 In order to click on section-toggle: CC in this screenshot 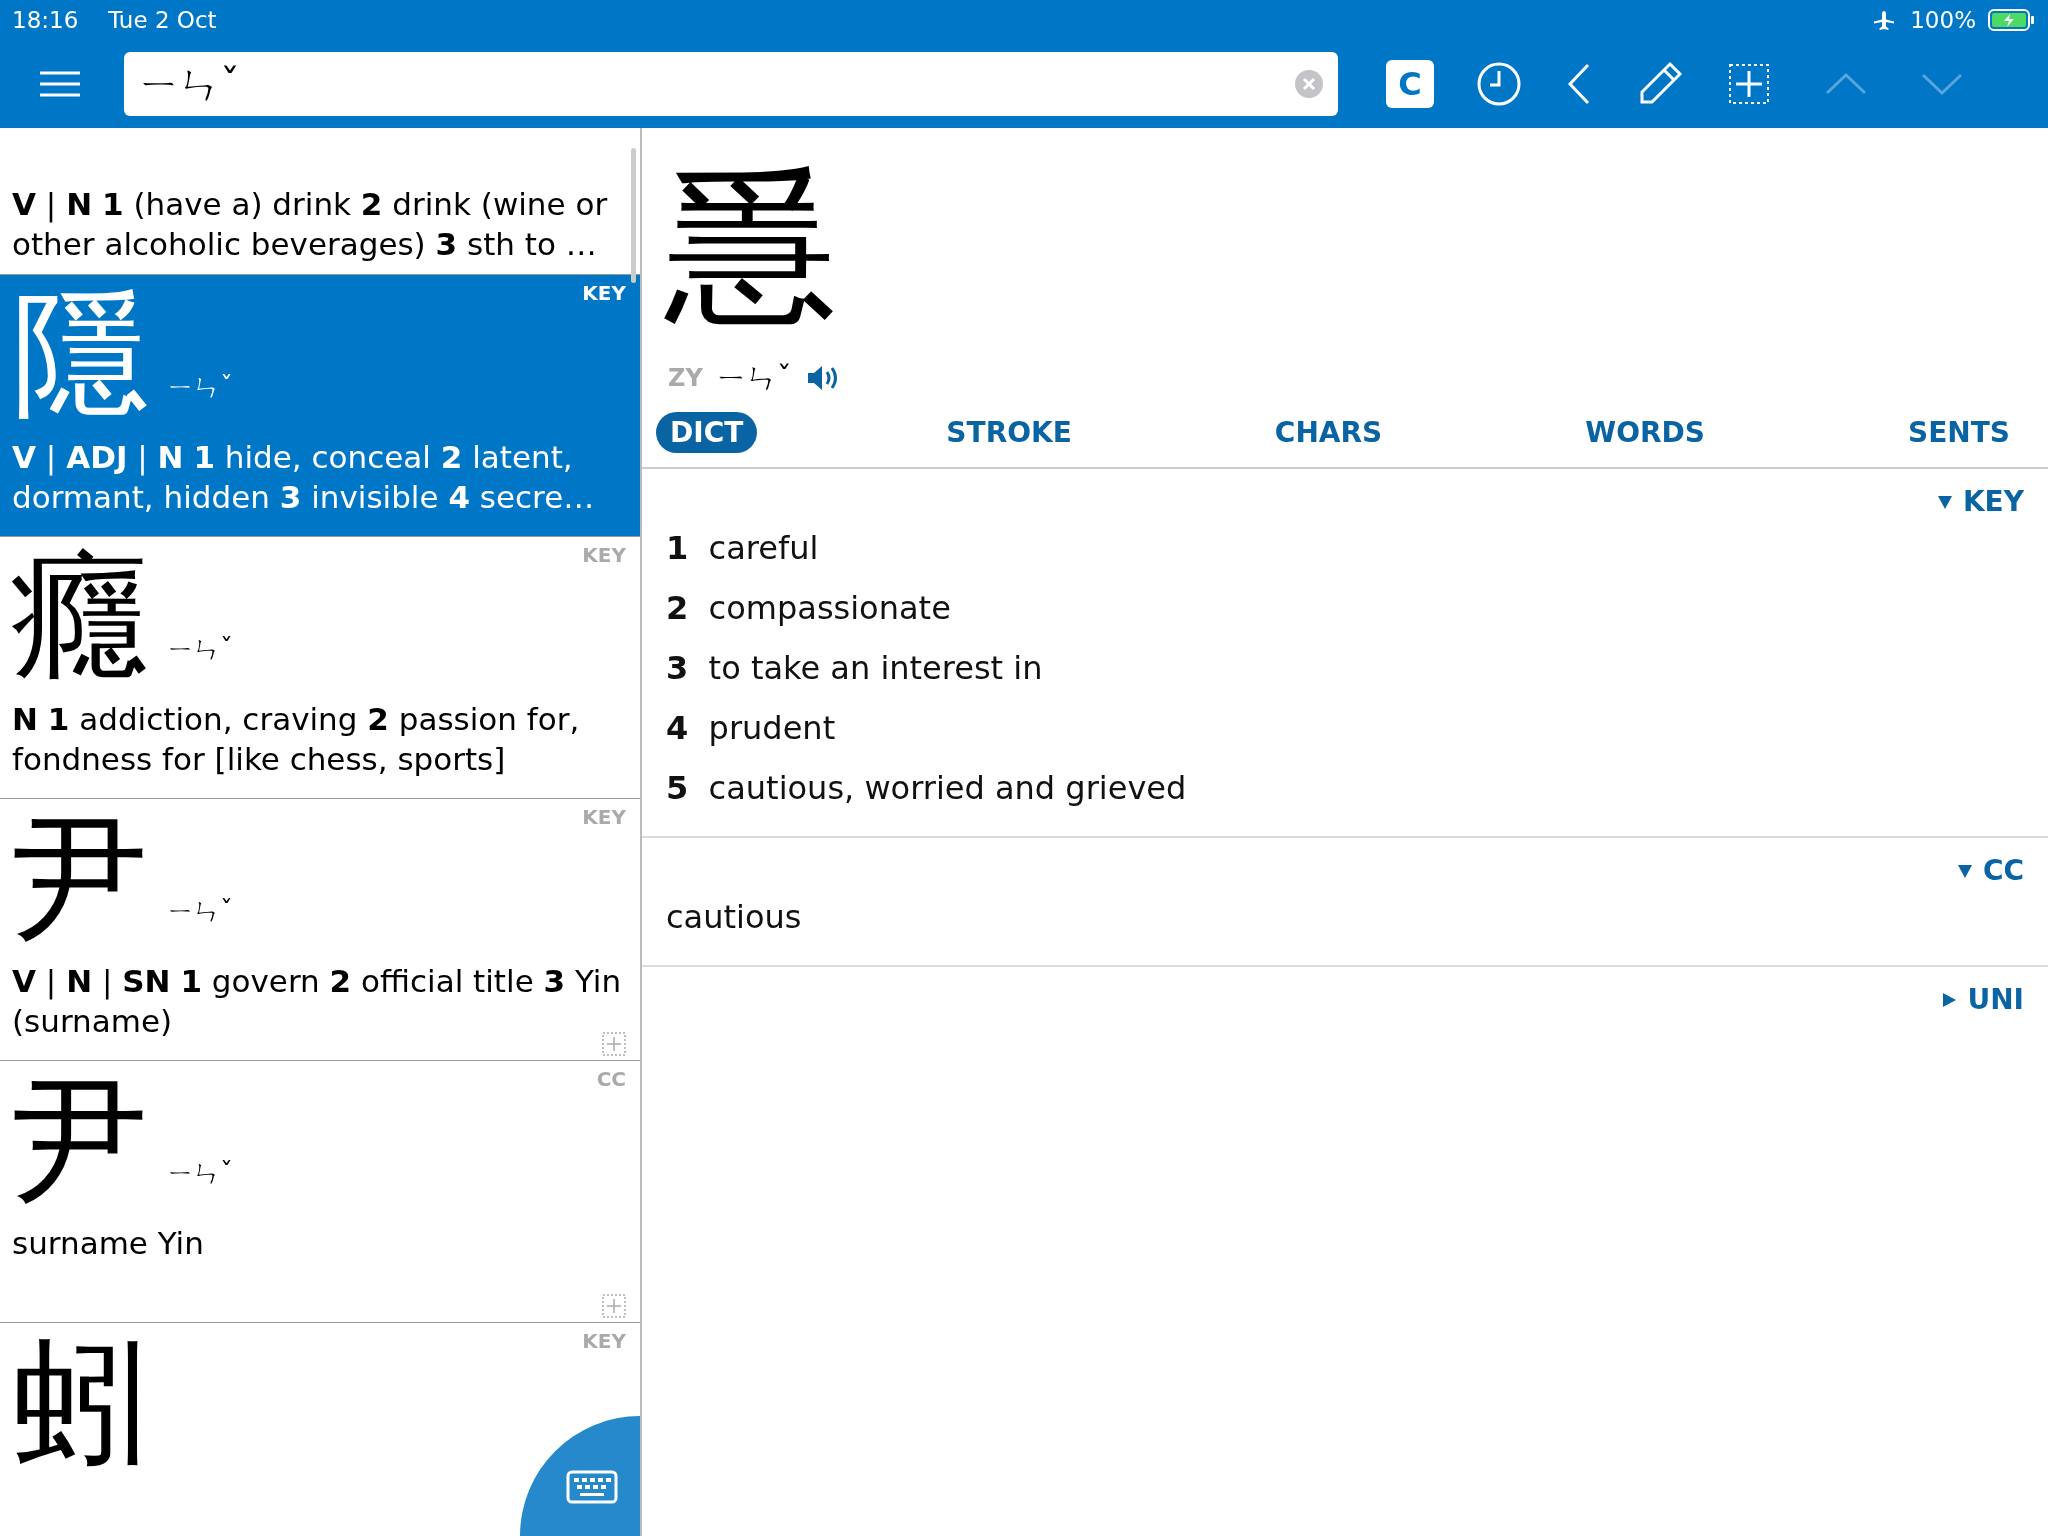, I will do `click(1990, 870)`.